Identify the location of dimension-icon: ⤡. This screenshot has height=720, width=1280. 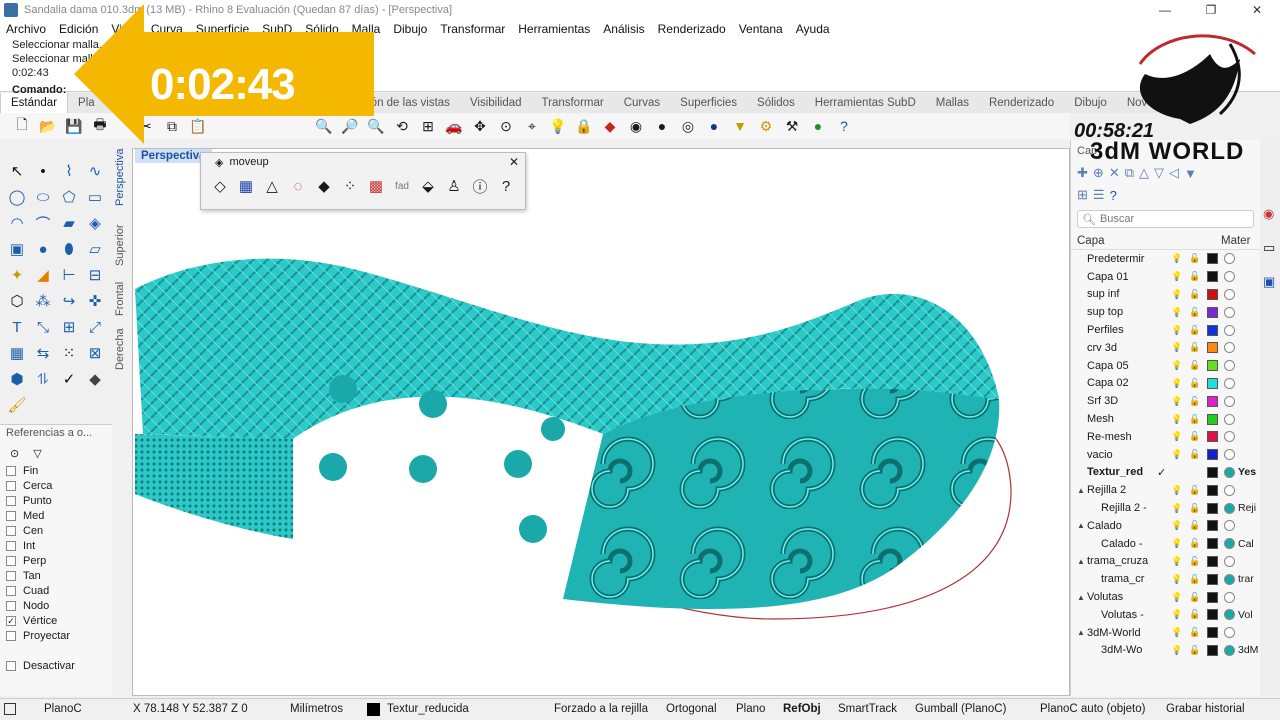
(43, 327).